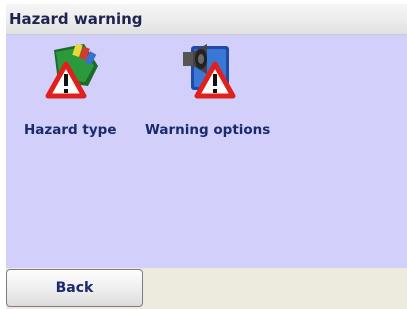  I want to click on warning-options-tile: Warning options, so click(212, 97).